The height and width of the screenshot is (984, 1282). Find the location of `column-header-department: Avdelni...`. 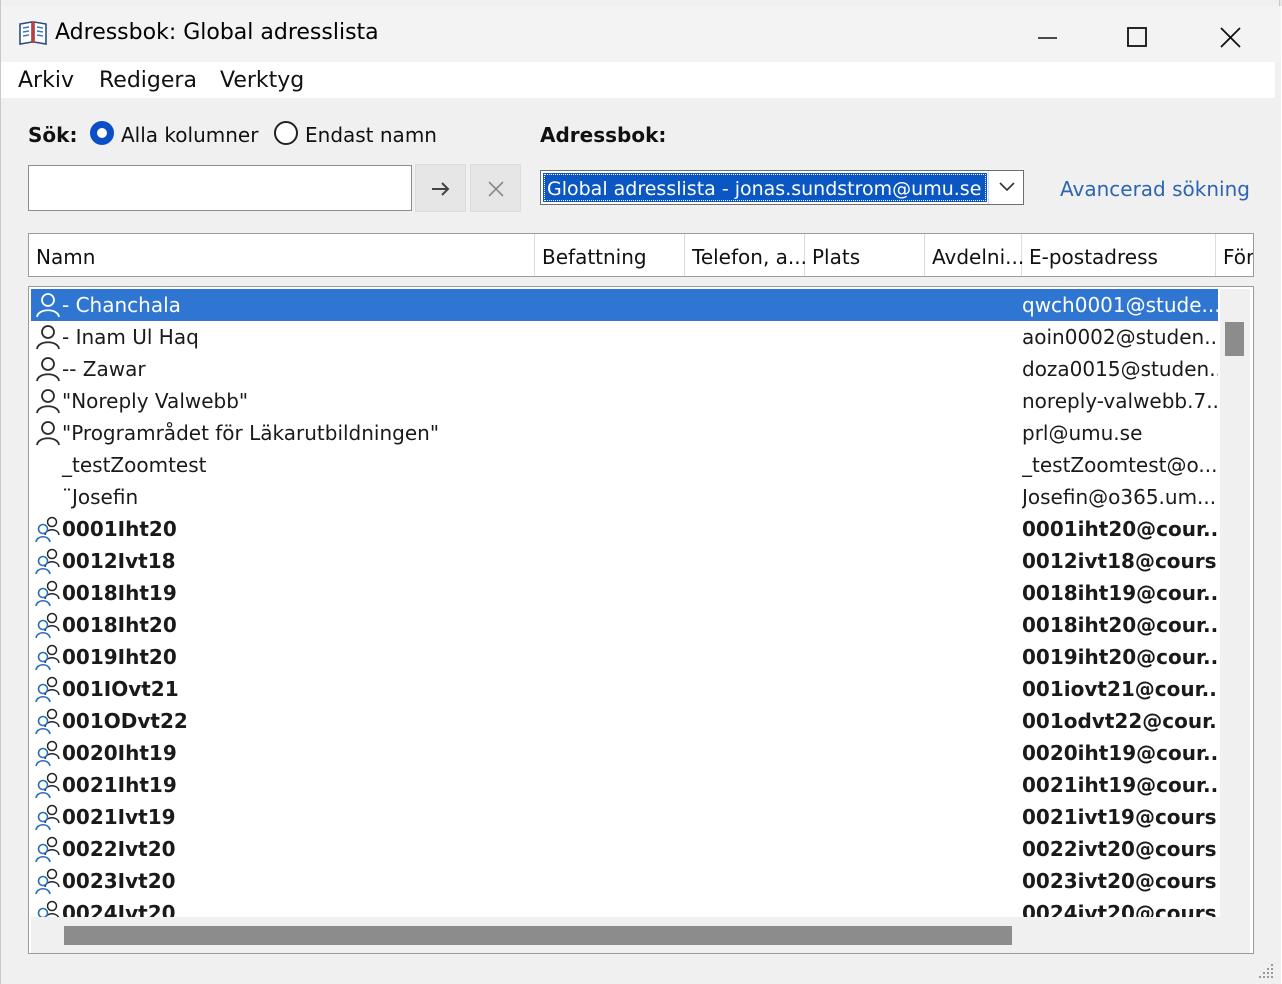

column-header-department: Avdelni... is located at coordinates (974, 255).